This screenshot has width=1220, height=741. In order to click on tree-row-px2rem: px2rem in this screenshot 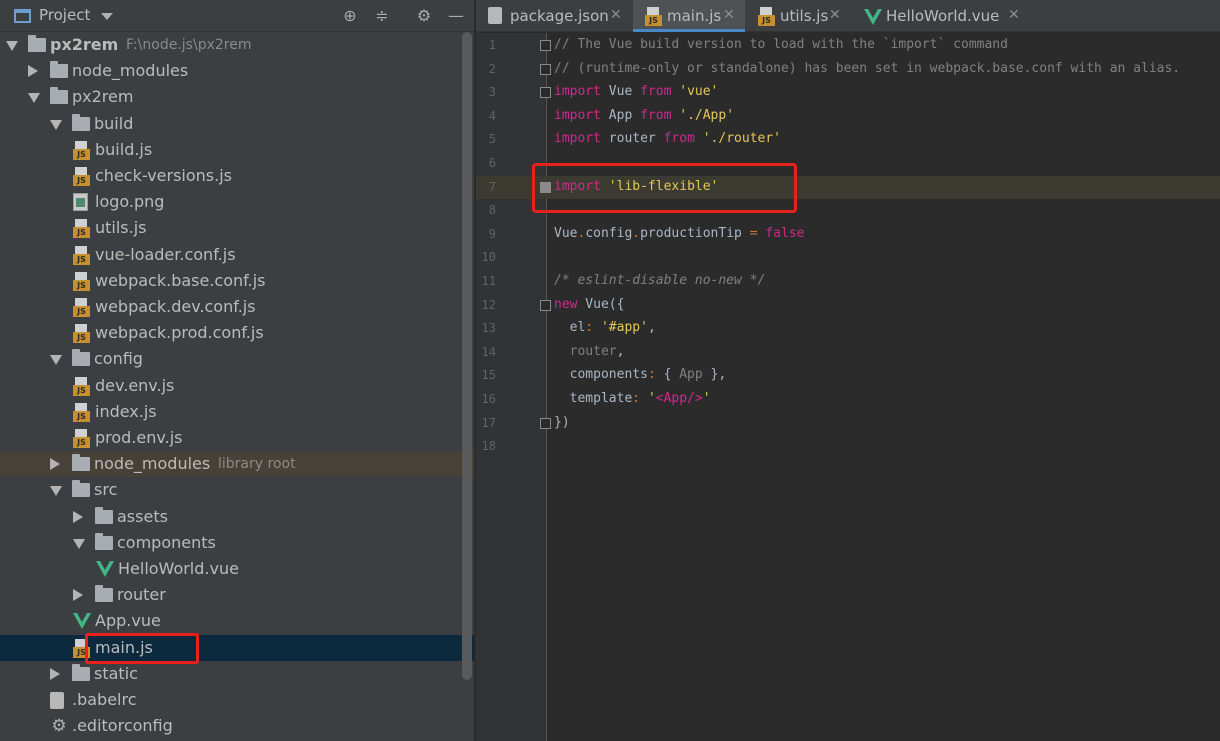, I will do `click(237, 97)`.